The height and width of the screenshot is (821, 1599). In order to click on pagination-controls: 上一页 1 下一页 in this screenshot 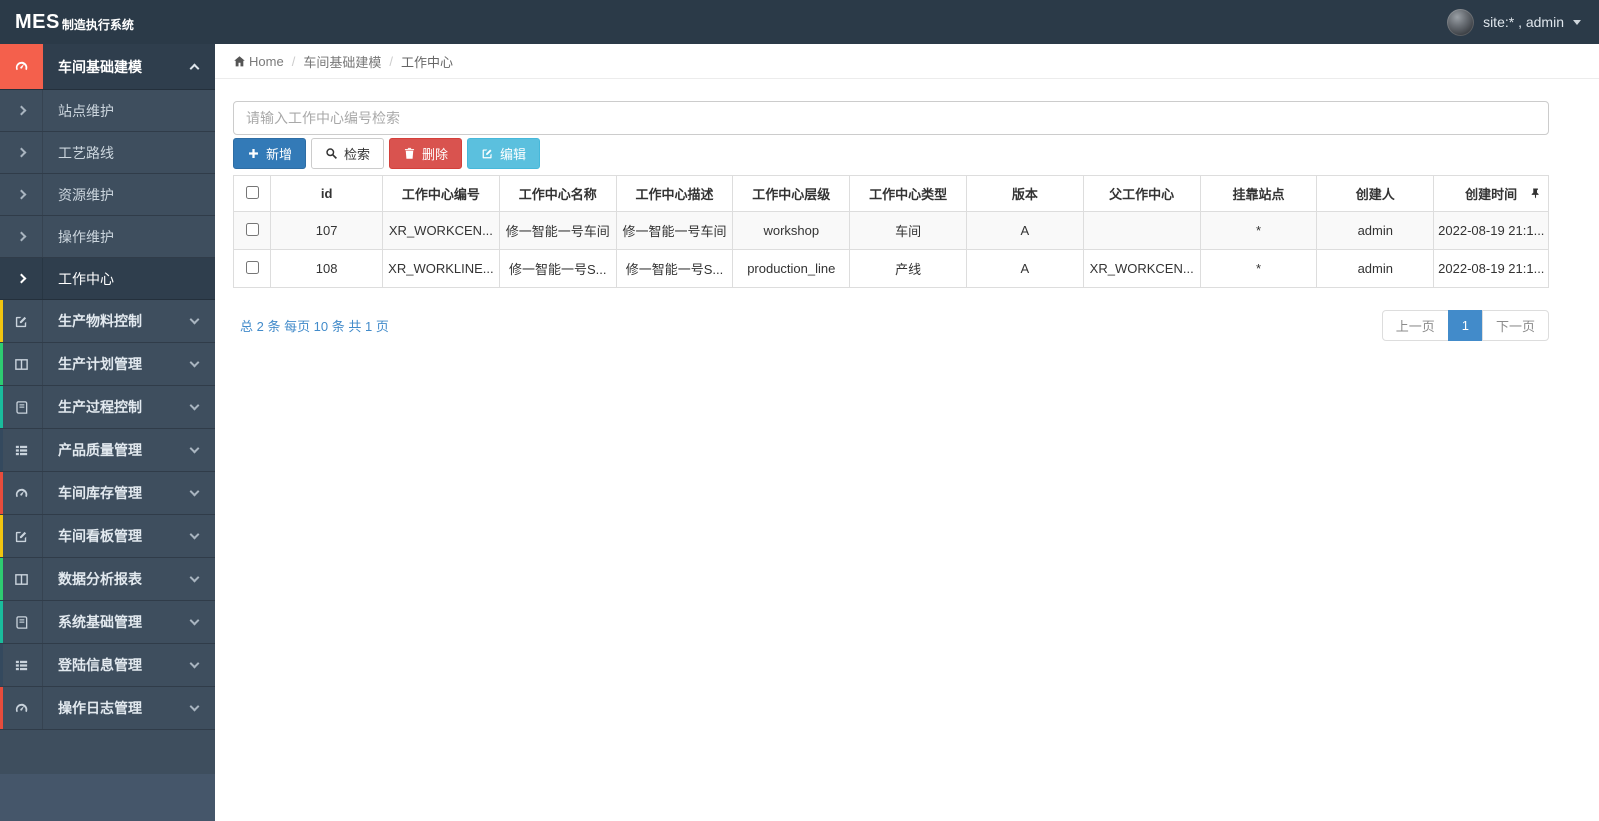, I will do `click(1465, 325)`.